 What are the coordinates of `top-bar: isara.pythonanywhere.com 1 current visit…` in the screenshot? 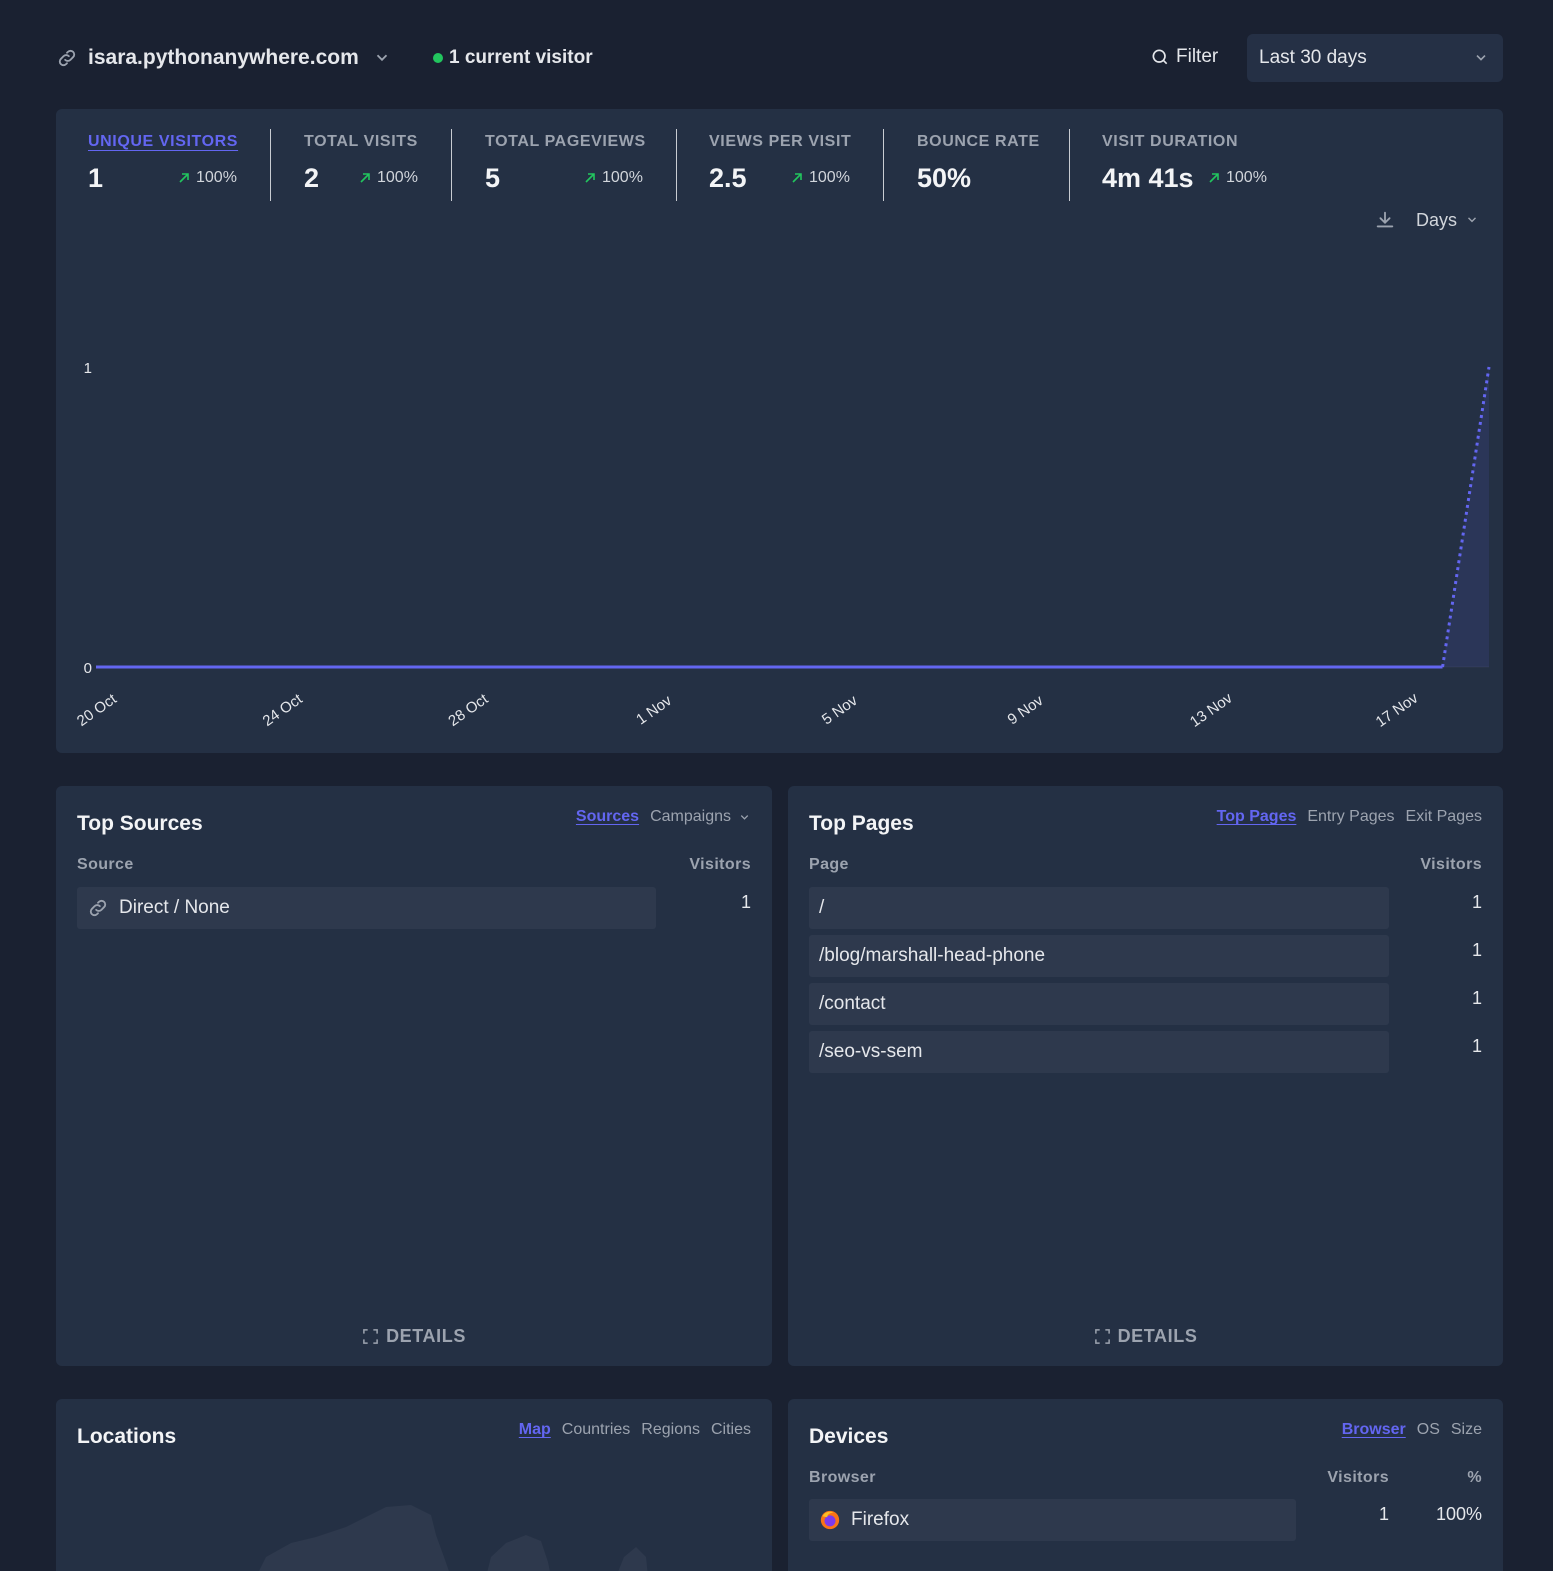 It's located at (779, 58).